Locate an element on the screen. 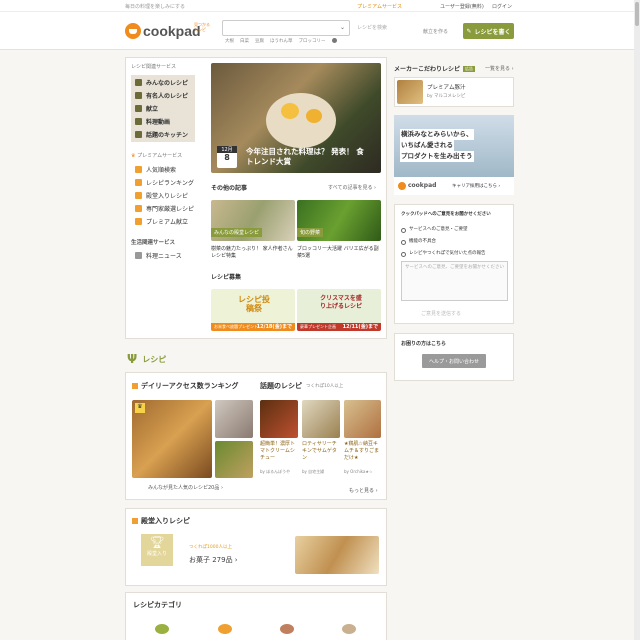 The width and height of the screenshot is (640, 640). sidebar-item-celebrity-recipes: 有名人のレシピ is located at coordinates (163, 95).